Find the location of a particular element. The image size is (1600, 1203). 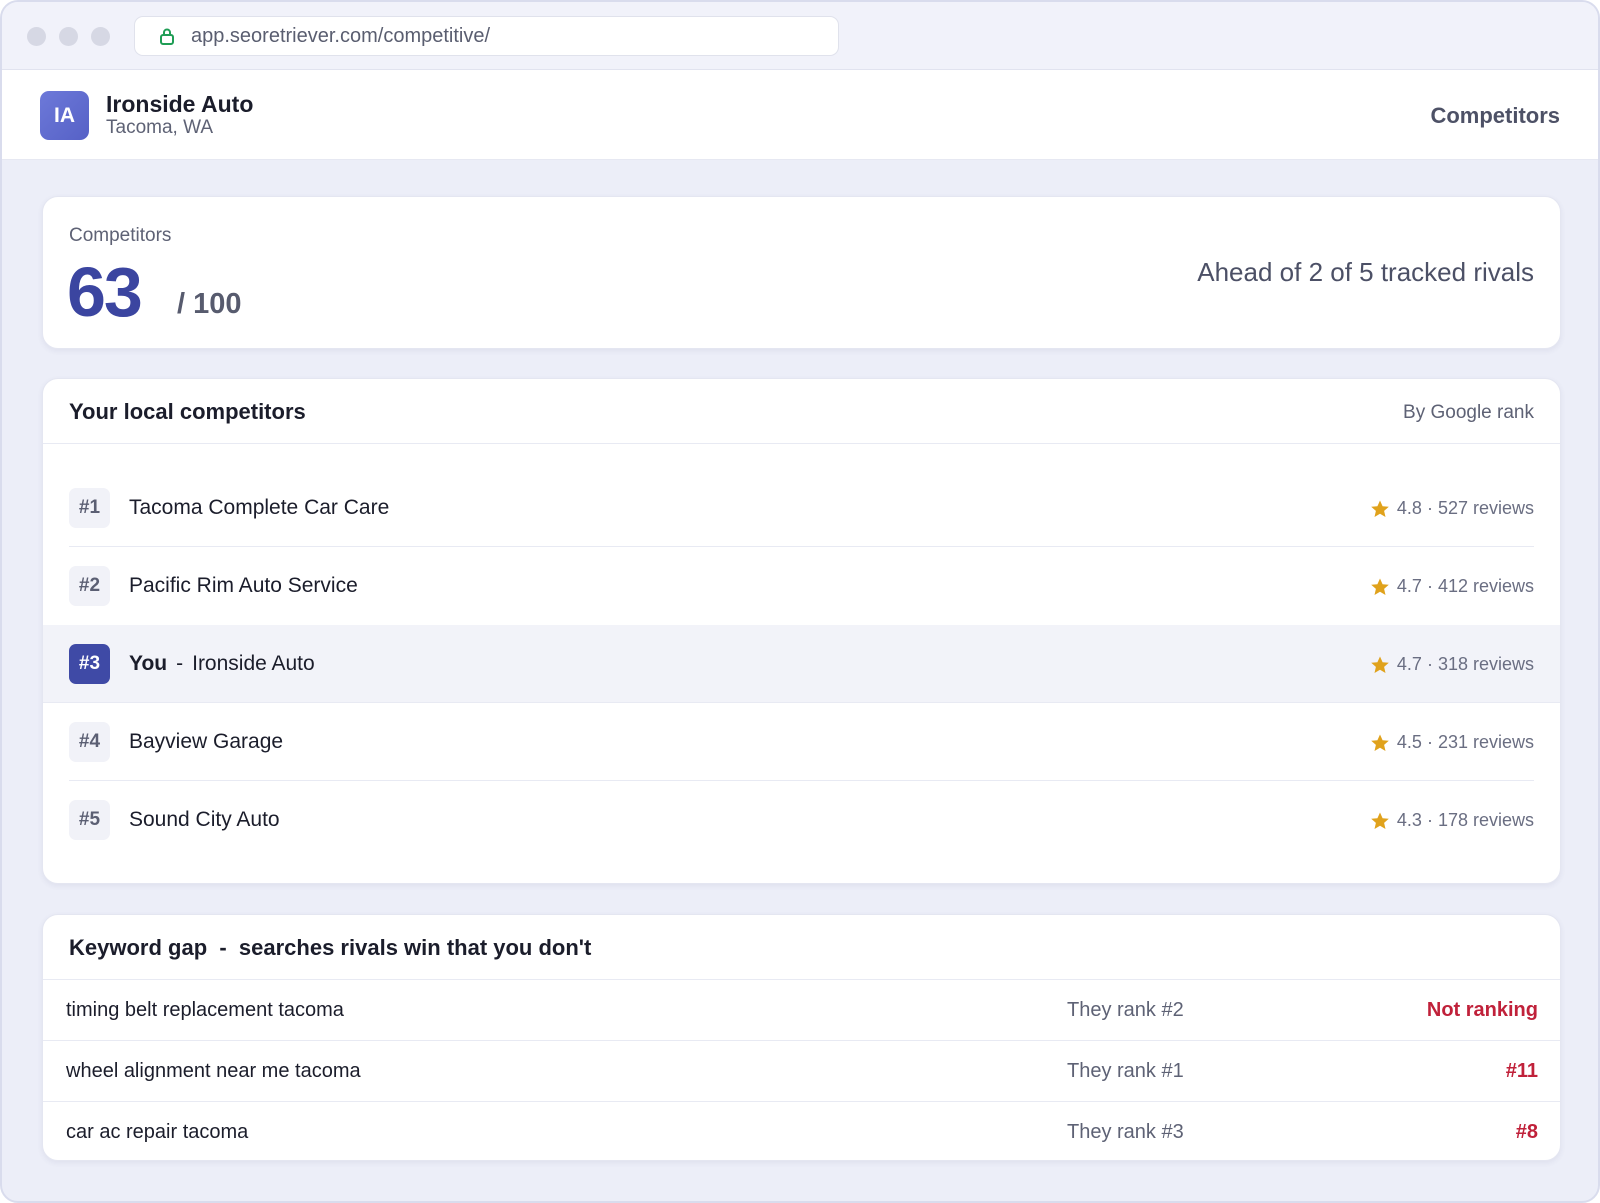

competitors-title: Your local competitors is located at coordinates (187, 411).